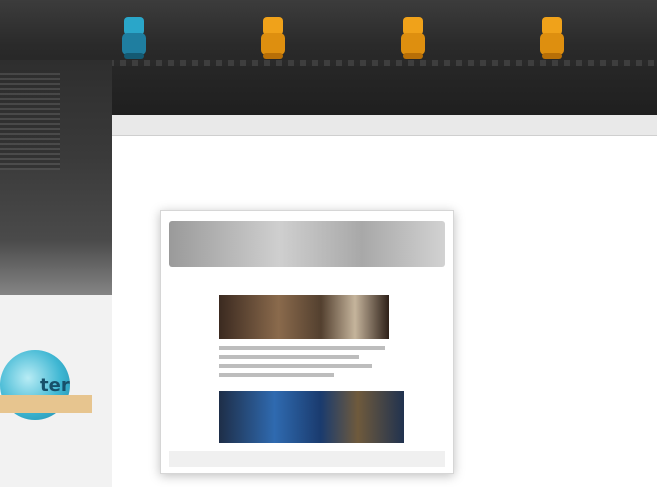 This screenshot has width=657, height=487. Describe the element at coordinates (388, 39) in the screenshot. I see `mascot-navigation` at that location.